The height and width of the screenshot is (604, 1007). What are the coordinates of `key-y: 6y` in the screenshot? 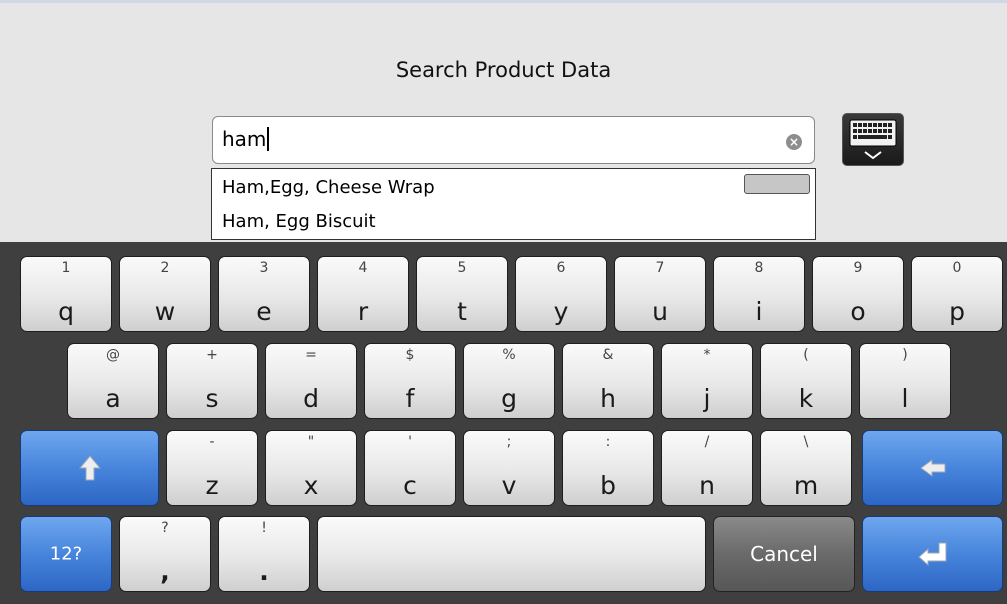 It's located at (561, 294).